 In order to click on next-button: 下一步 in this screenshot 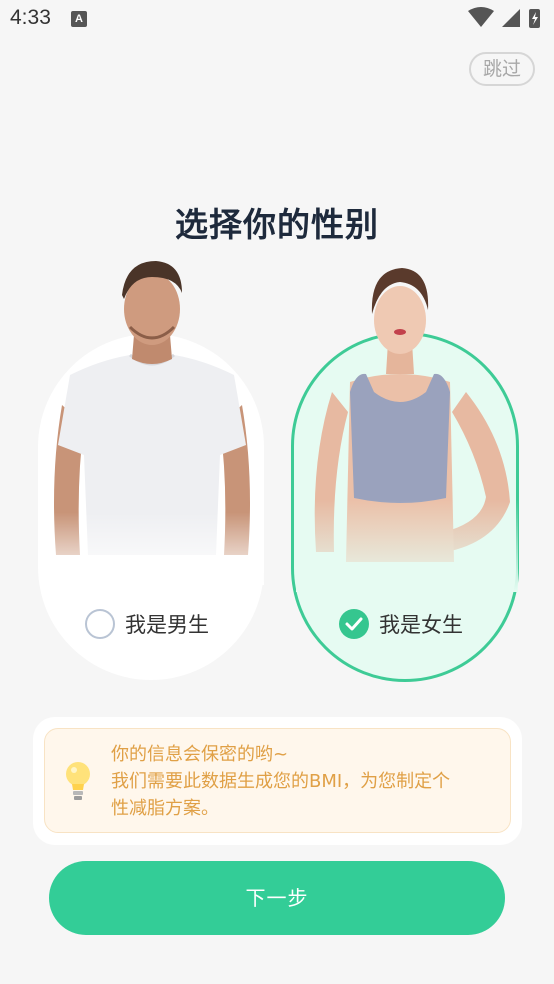, I will do `click(277, 898)`.